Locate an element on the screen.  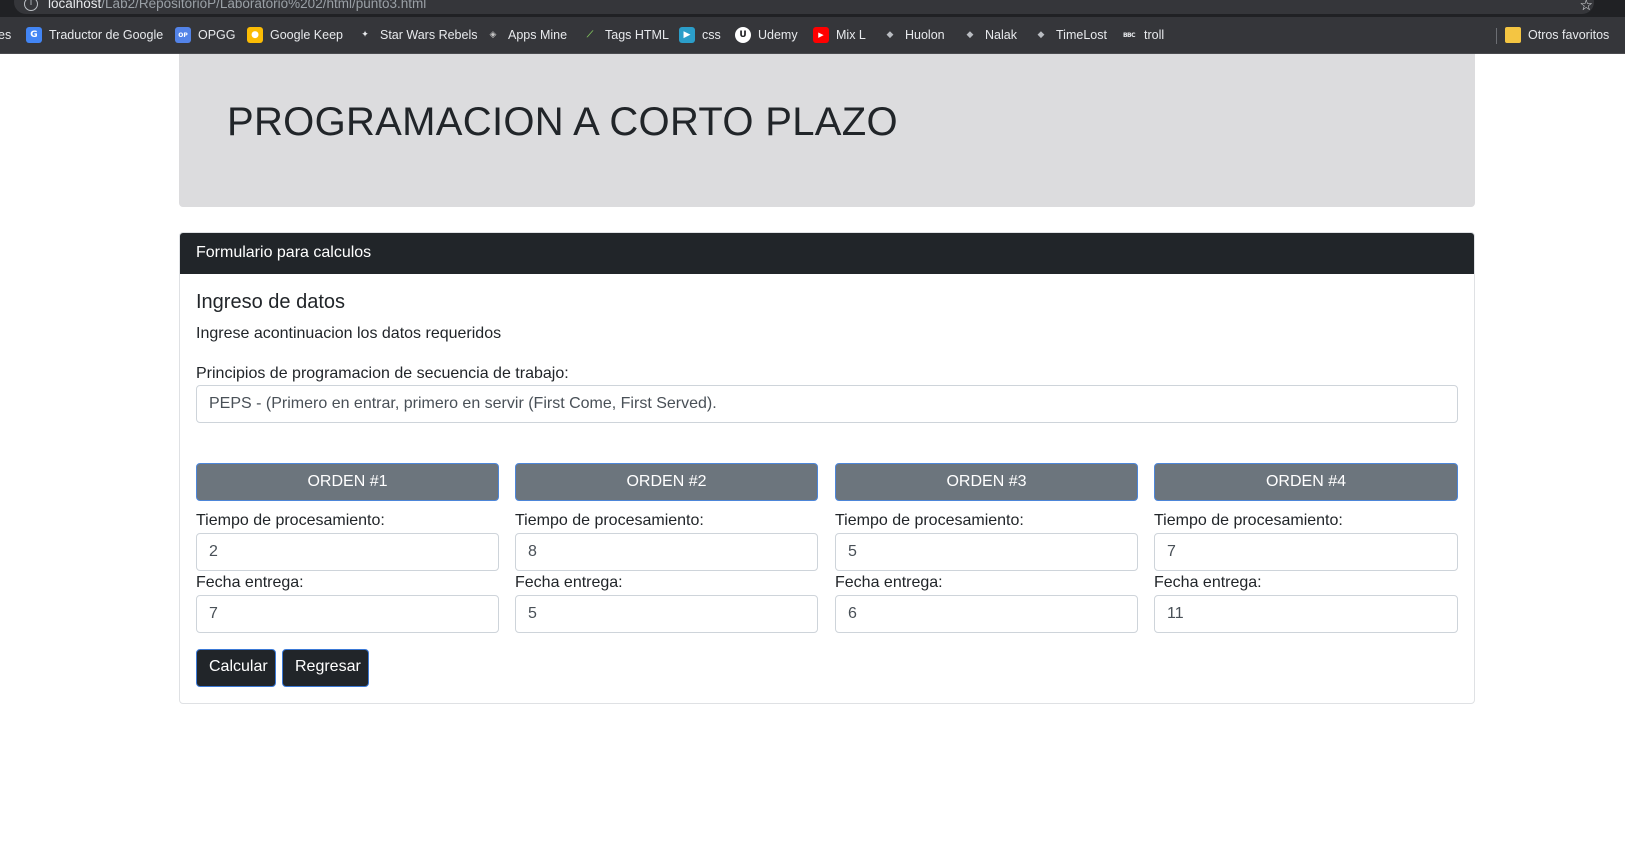
bookmark-star-icon: ☆ is located at coordinates (1586, 7).